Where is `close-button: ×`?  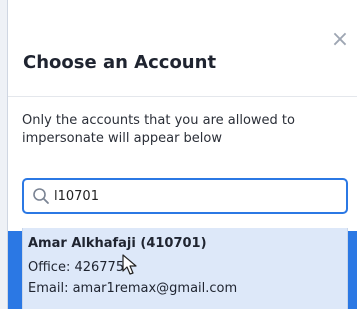 close-button: × is located at coordinates (340, 39).